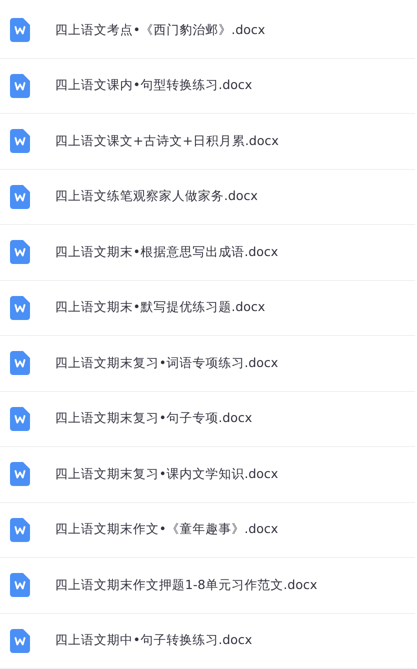 Image resolution: width=417 pixels, height=669 pixels. What do you see at coordinates (167, 141) in the screenshot?
I see `file-name: 四上语文课文+古诗文+日积月累.docx` at bounding box center [167, 141].